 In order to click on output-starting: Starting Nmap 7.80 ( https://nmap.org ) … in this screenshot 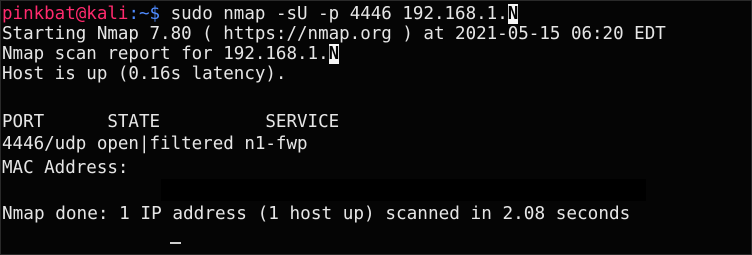, I will do `click(334, 34)`.